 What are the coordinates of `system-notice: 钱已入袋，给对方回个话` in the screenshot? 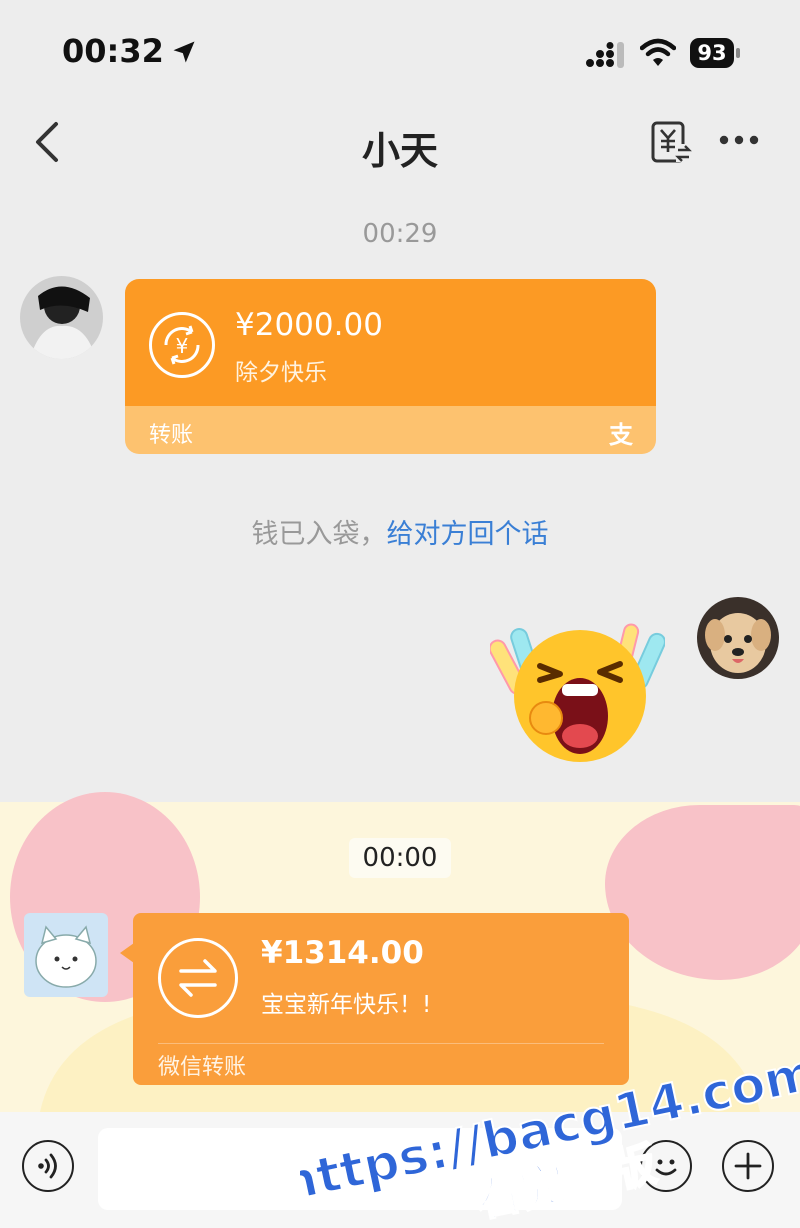 It's located at (400, 531).